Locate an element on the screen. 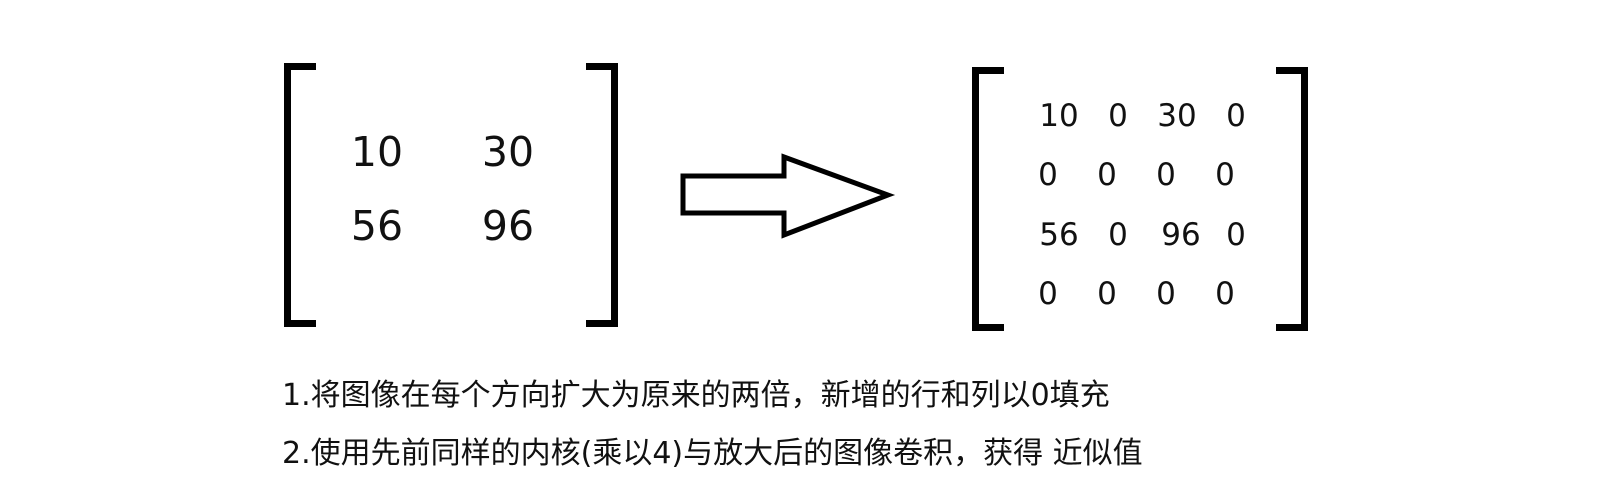 The width and height of the screenshot is (1610, 501). right-arrow-icon is located at coordinates (788, 196).